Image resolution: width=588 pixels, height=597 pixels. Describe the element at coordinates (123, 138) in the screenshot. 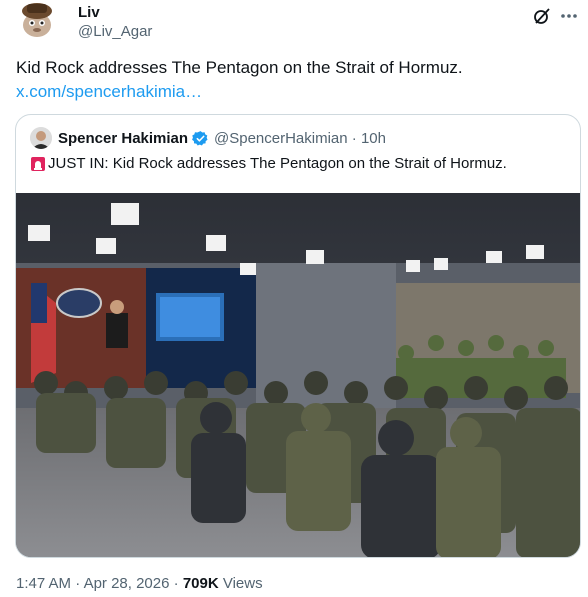

I see `quoted-author-name: Spencer Hakimian` at that location.